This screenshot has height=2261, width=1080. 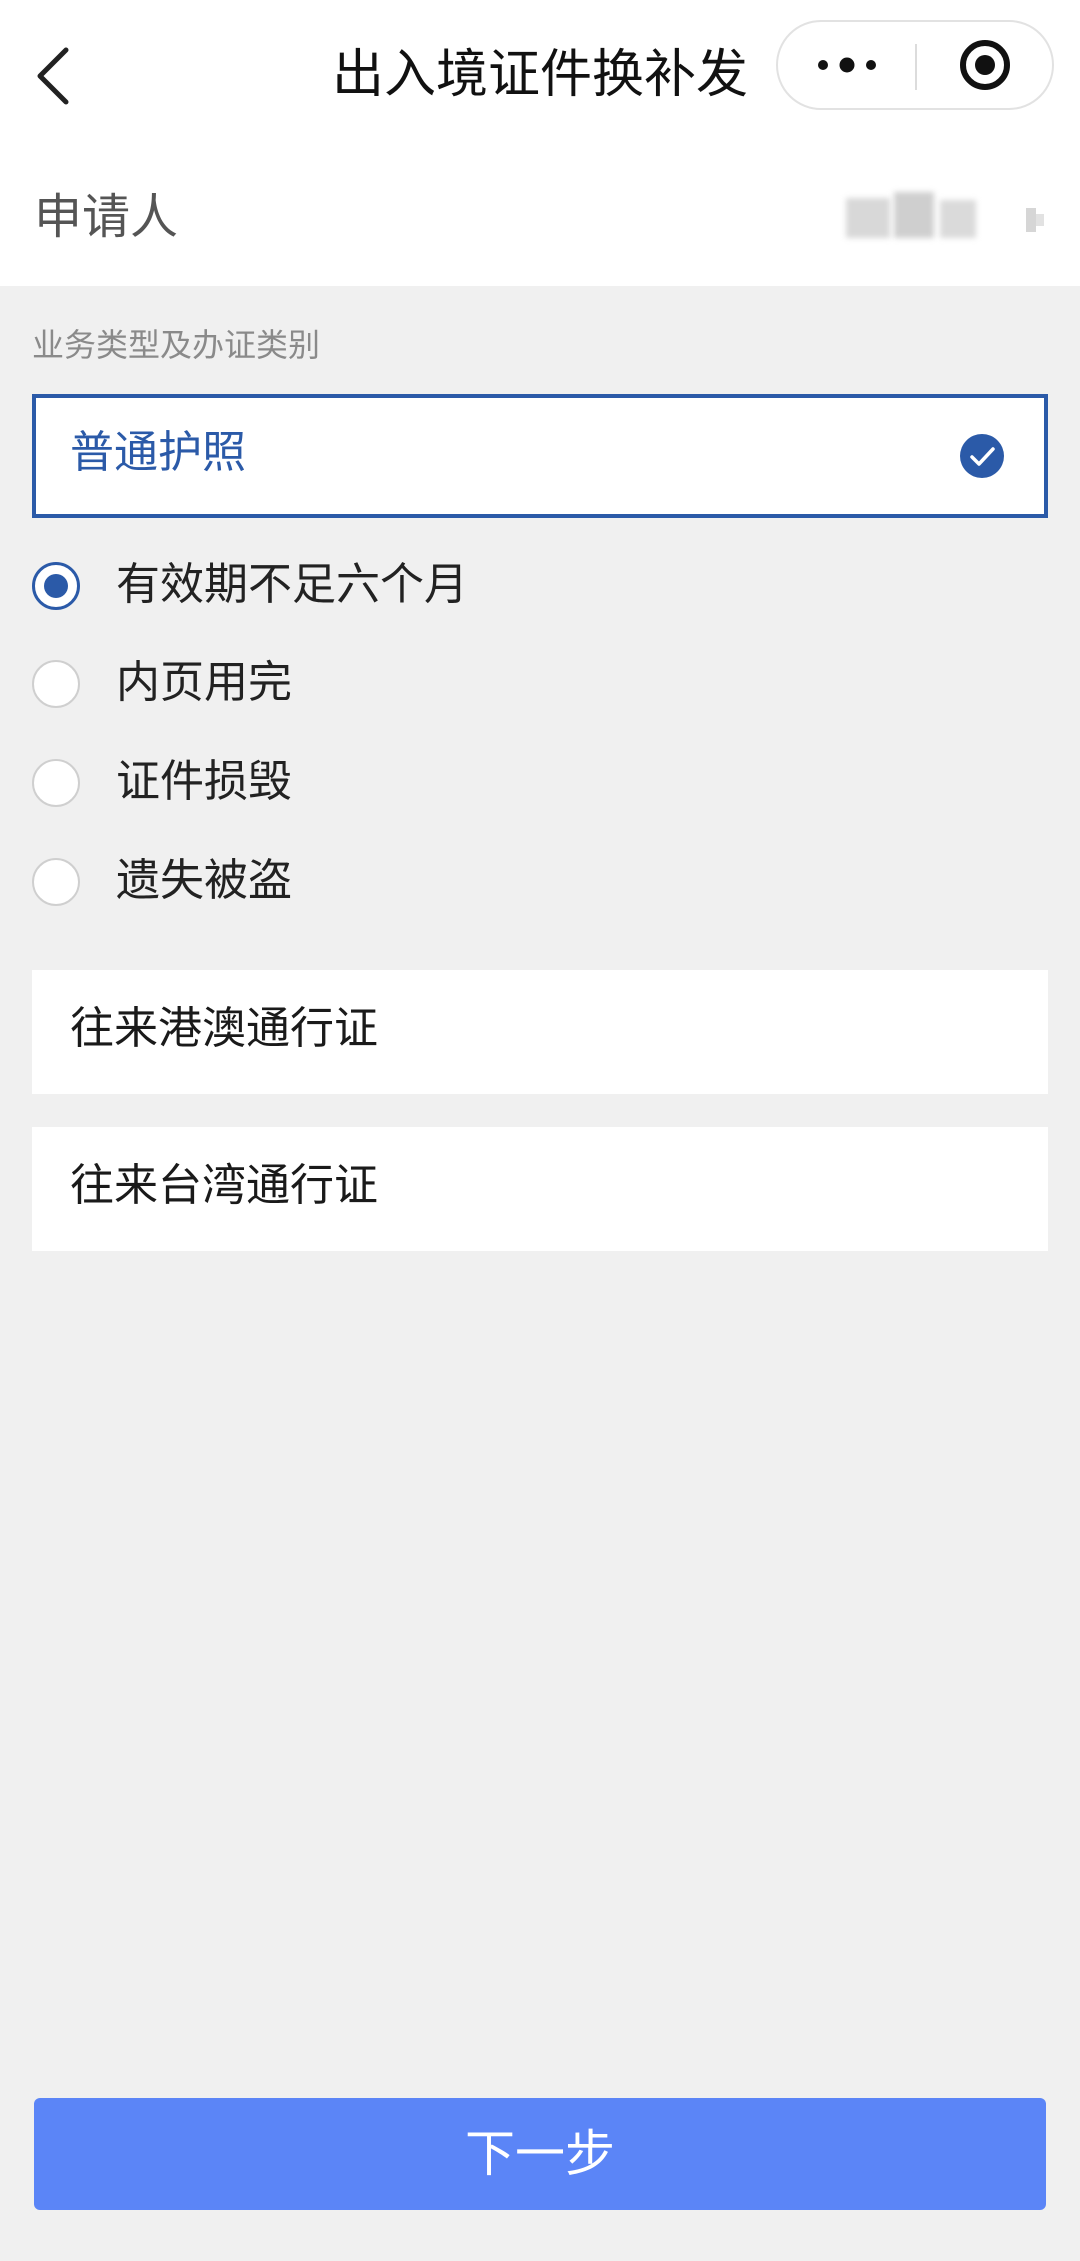 I want to click on option-card-hk-macau-permit: 往来港澳通行证, so click(x=540, y=1032).